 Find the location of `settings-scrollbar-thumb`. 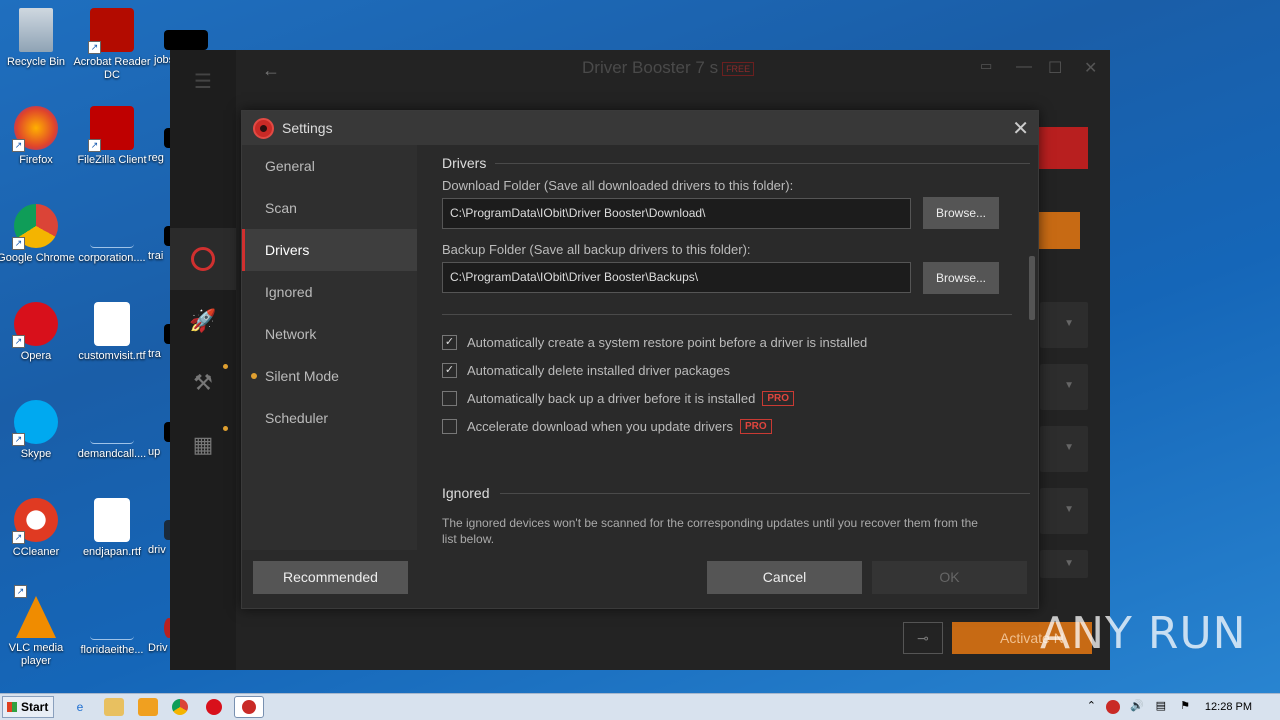

settings-scrollbar-thumb is located at coordinates (1032, 288).